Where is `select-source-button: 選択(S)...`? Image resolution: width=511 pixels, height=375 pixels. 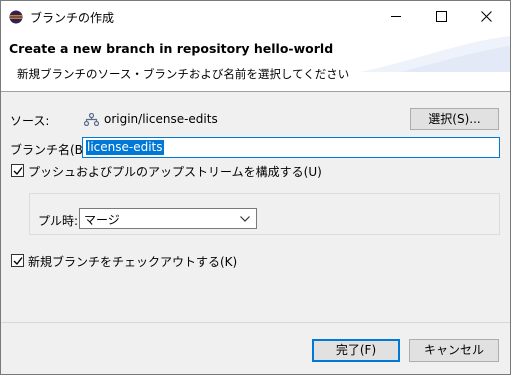
select-source-button: 選択(S)... is located at coordinates (454, 119).